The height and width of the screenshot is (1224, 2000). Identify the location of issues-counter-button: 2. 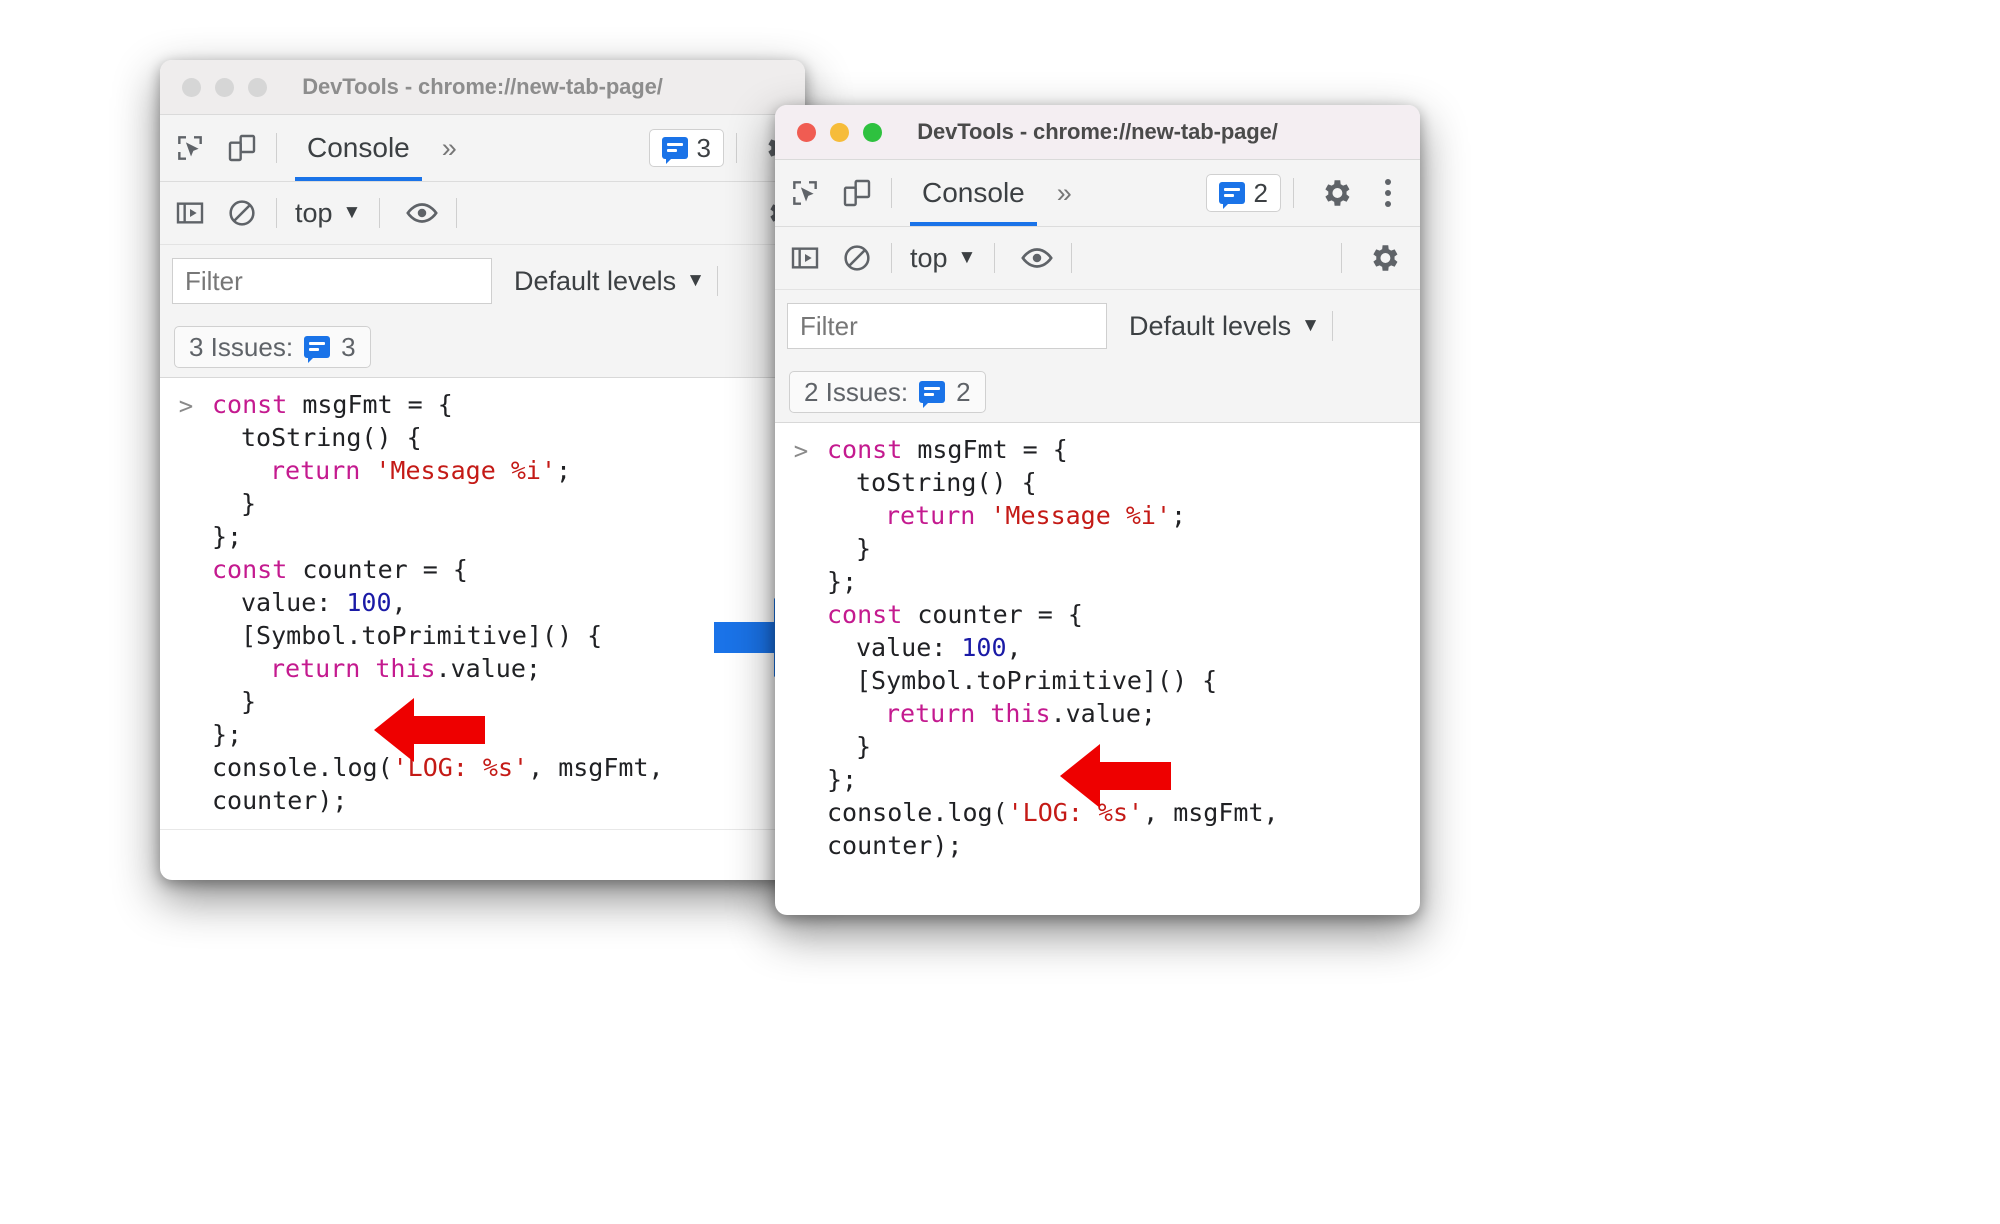
(1243, 193).